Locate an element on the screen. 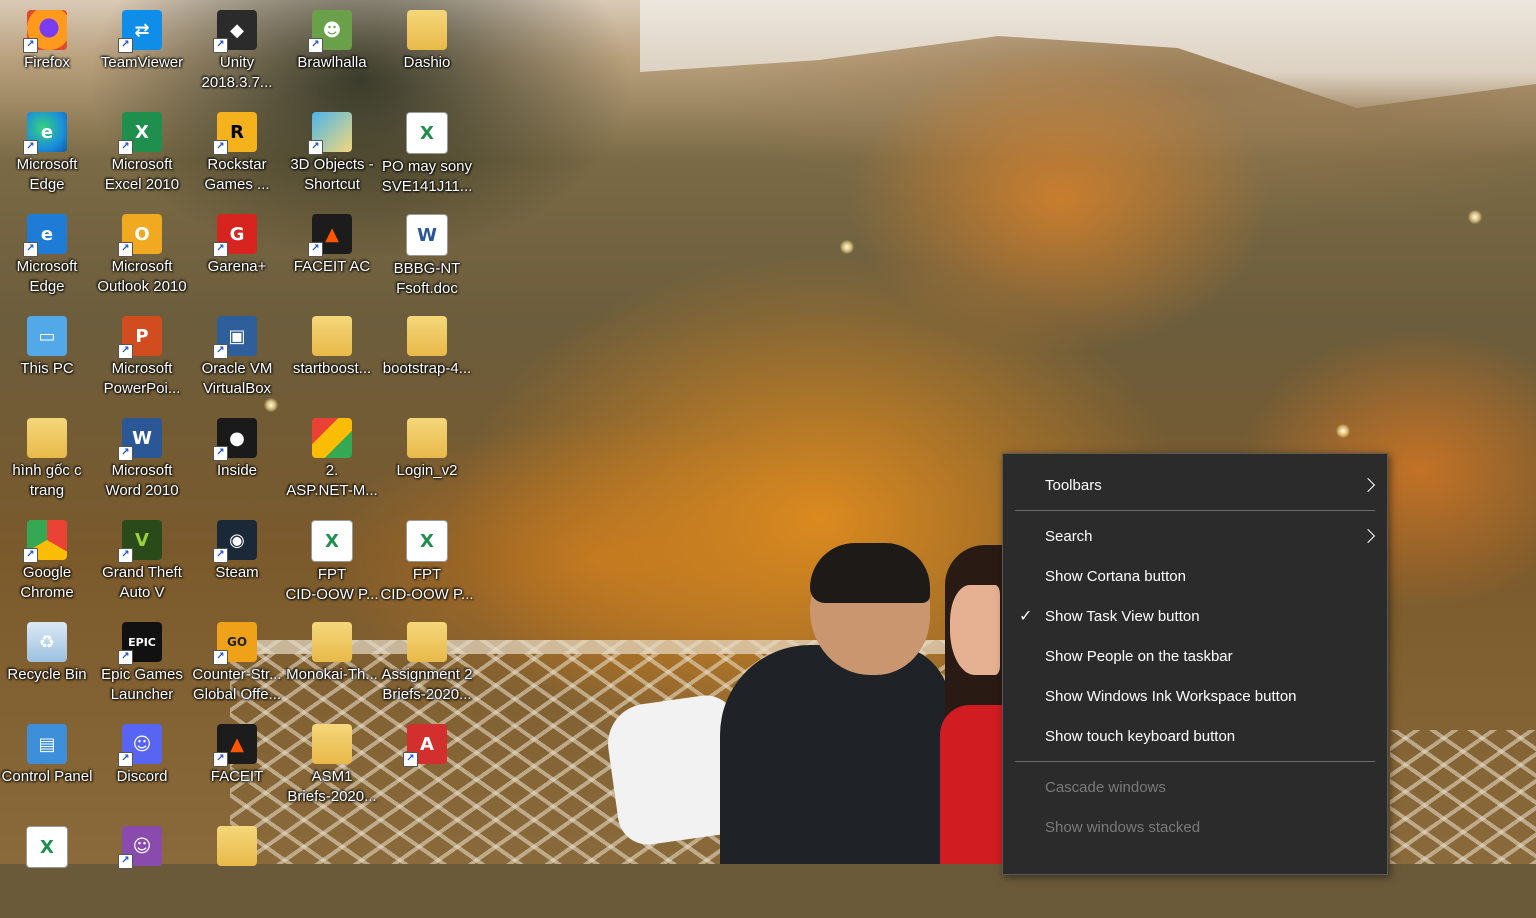 The height and width of the screenshot is (918, 1536). menu-item-toolbars: Toolbars is located at coordinates (1195, 486).